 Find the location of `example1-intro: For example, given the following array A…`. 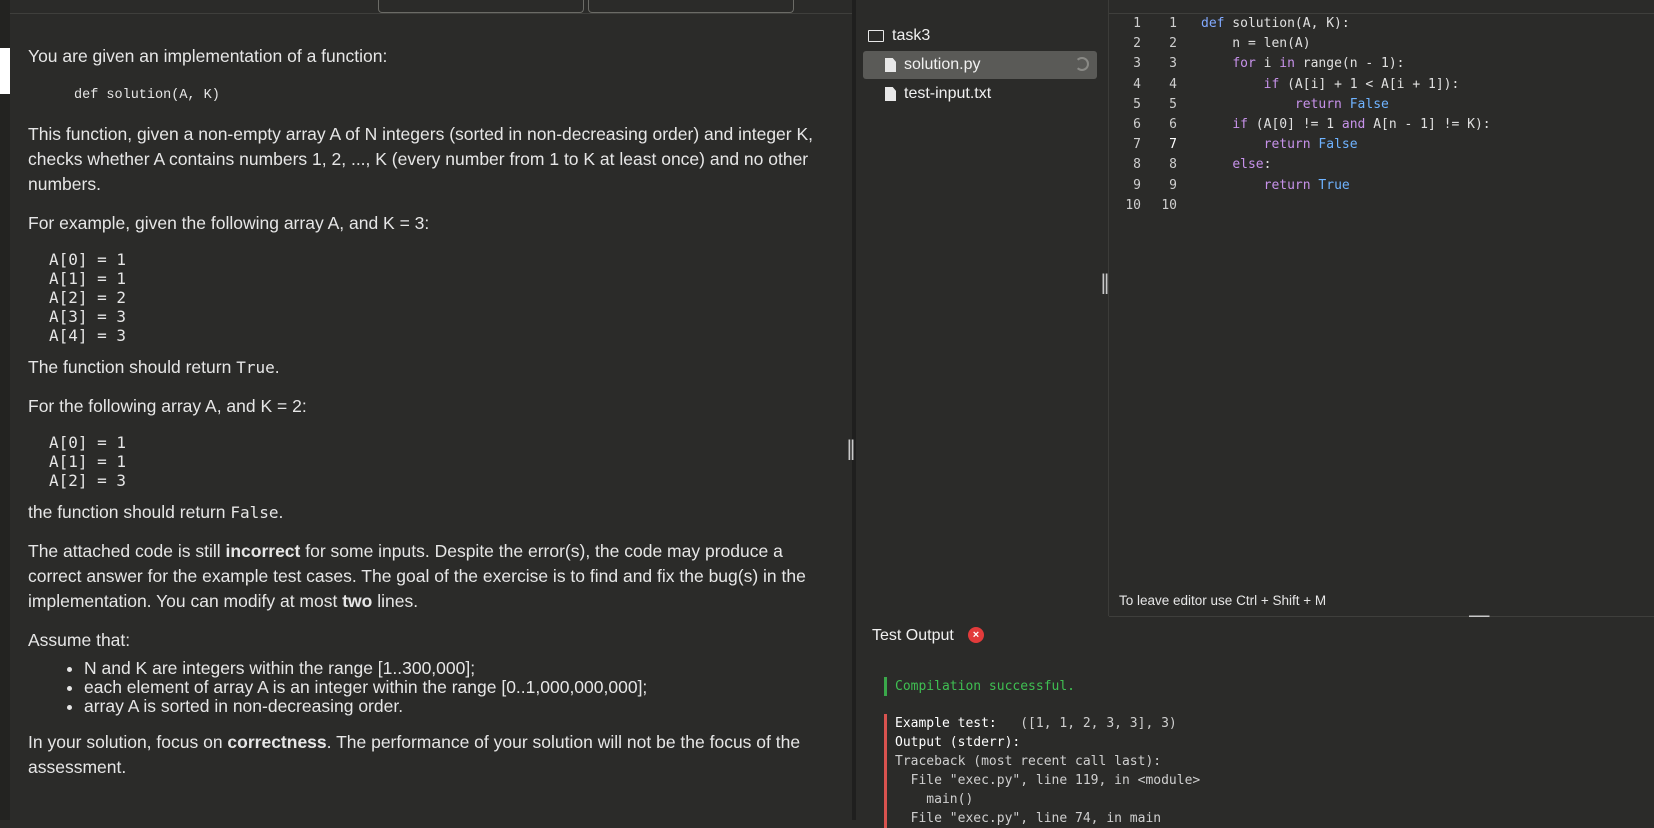

example1-intro: For example, given the following array A… is located at coordinates (229, 223).